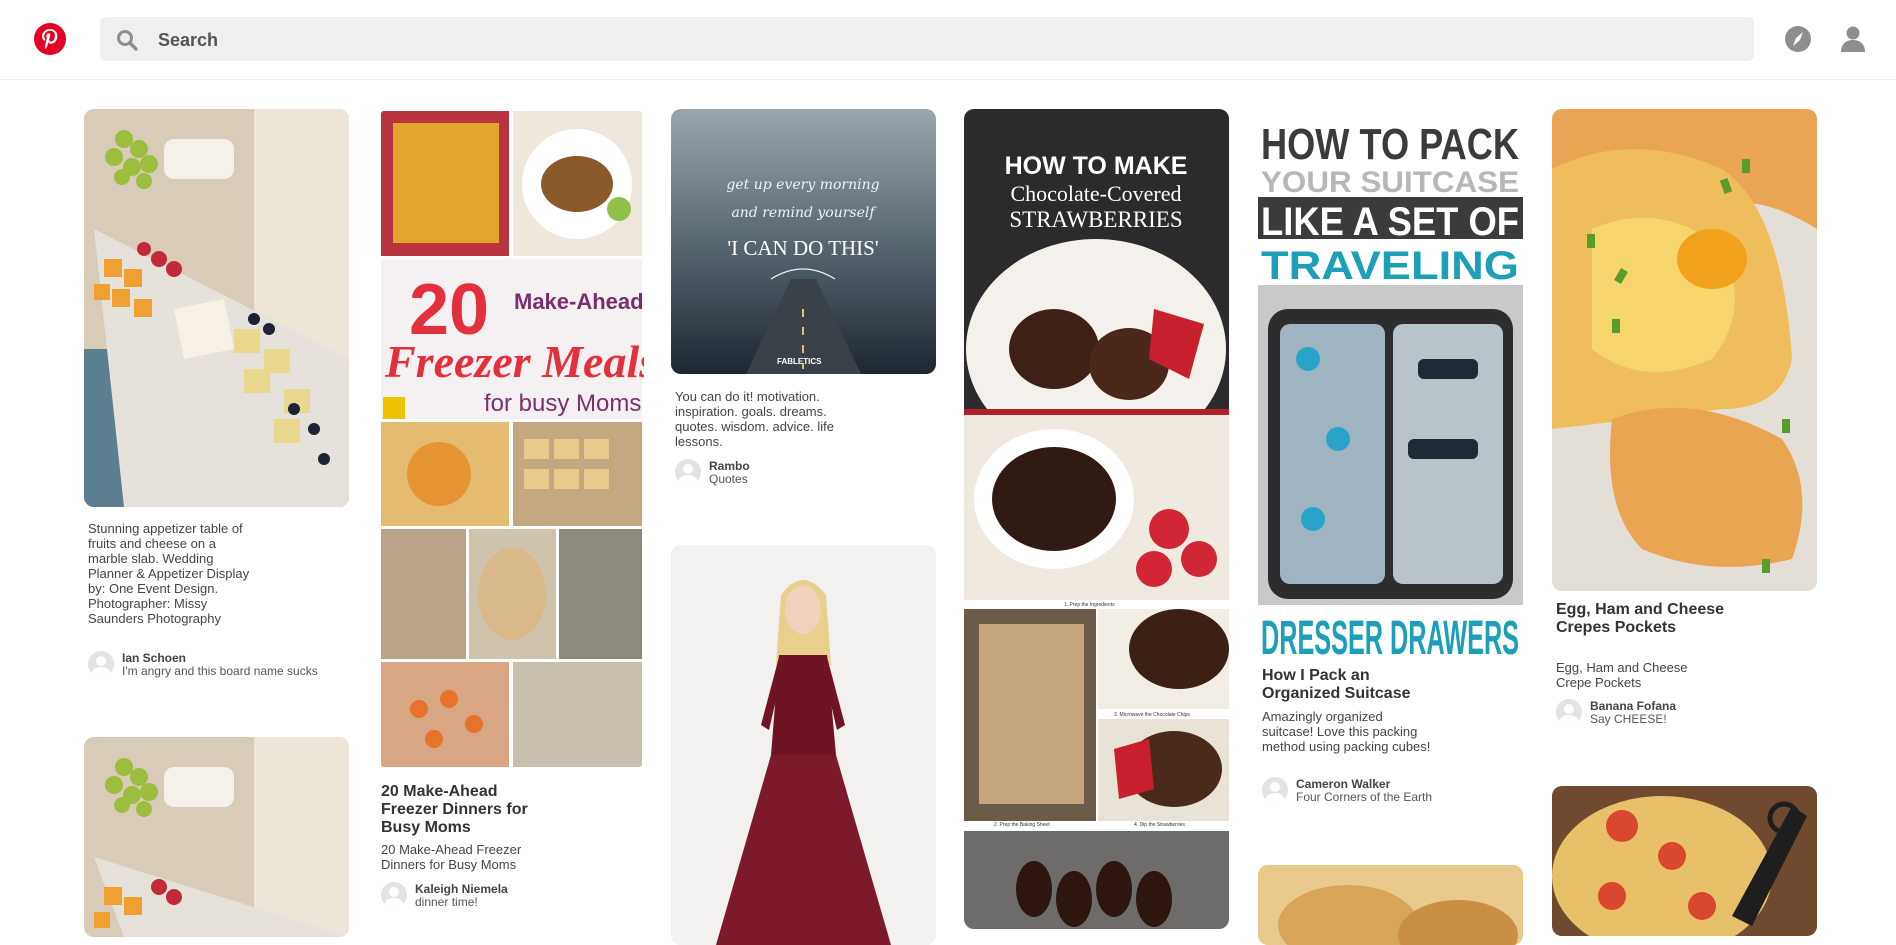 The height and width of the screenshot is (945, 1896). I want to click on pin-user: Cameron Walker Four Corners of the Earth, so click(1382, 790).